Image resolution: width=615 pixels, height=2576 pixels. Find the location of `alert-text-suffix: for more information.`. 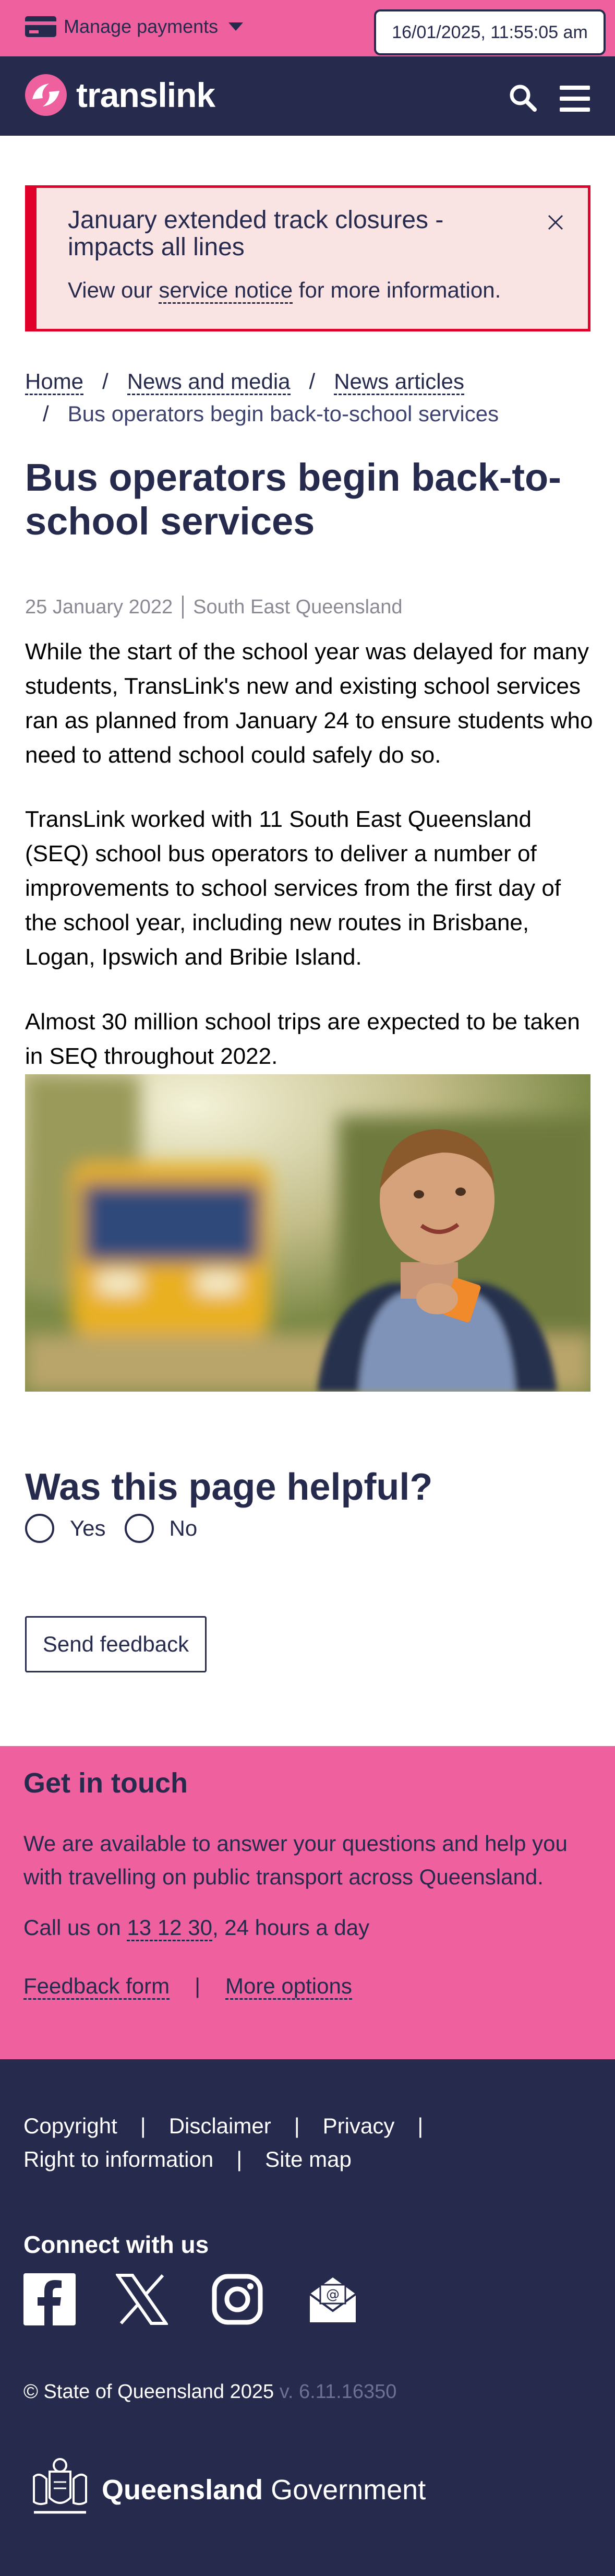

alert-text-suffix: for more information. is located at coordinates (397, 290).